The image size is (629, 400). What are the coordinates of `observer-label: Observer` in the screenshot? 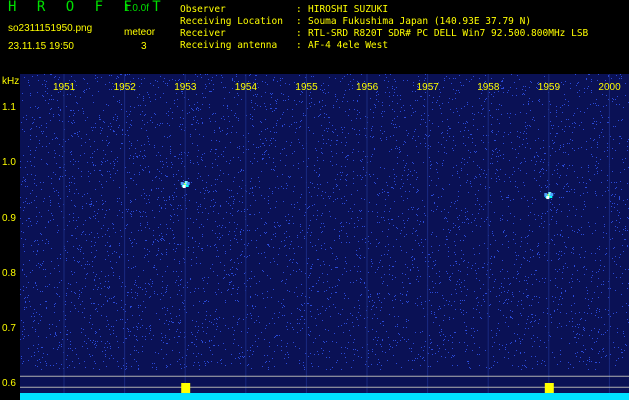 It's located at (203, 9).